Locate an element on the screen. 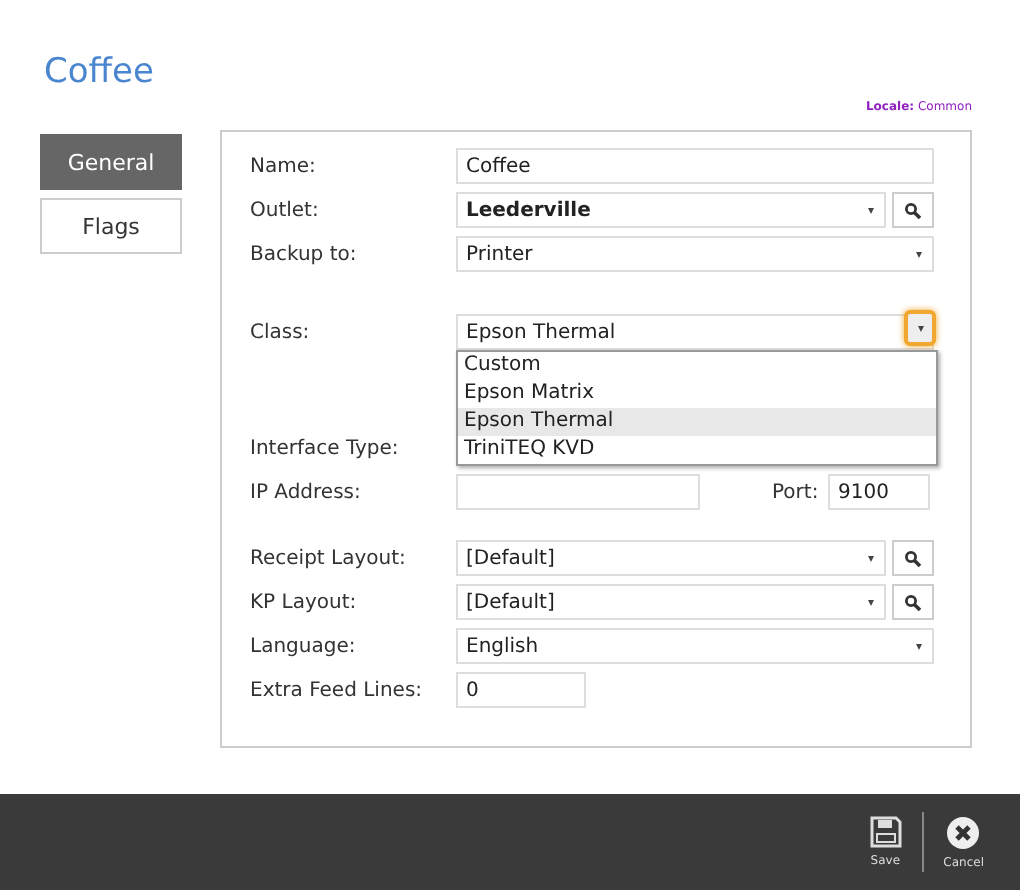  text-field: 0 is located at coordinates (521, 690).